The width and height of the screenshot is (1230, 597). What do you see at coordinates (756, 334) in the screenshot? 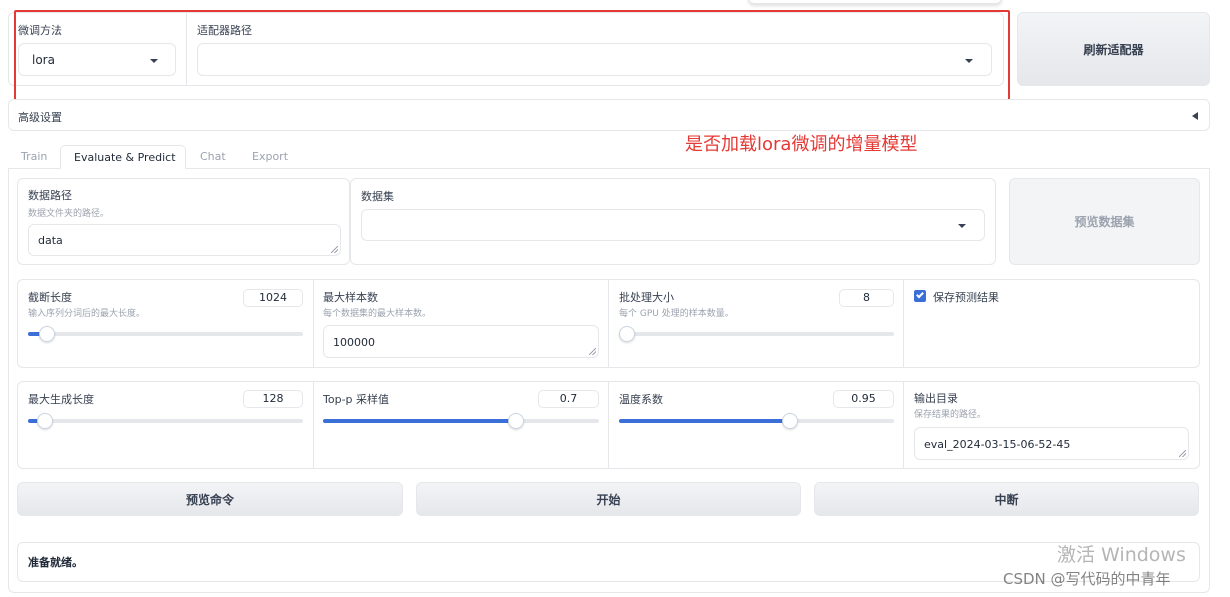
I see `batch-size-slider` at bounding box center [756, 334].